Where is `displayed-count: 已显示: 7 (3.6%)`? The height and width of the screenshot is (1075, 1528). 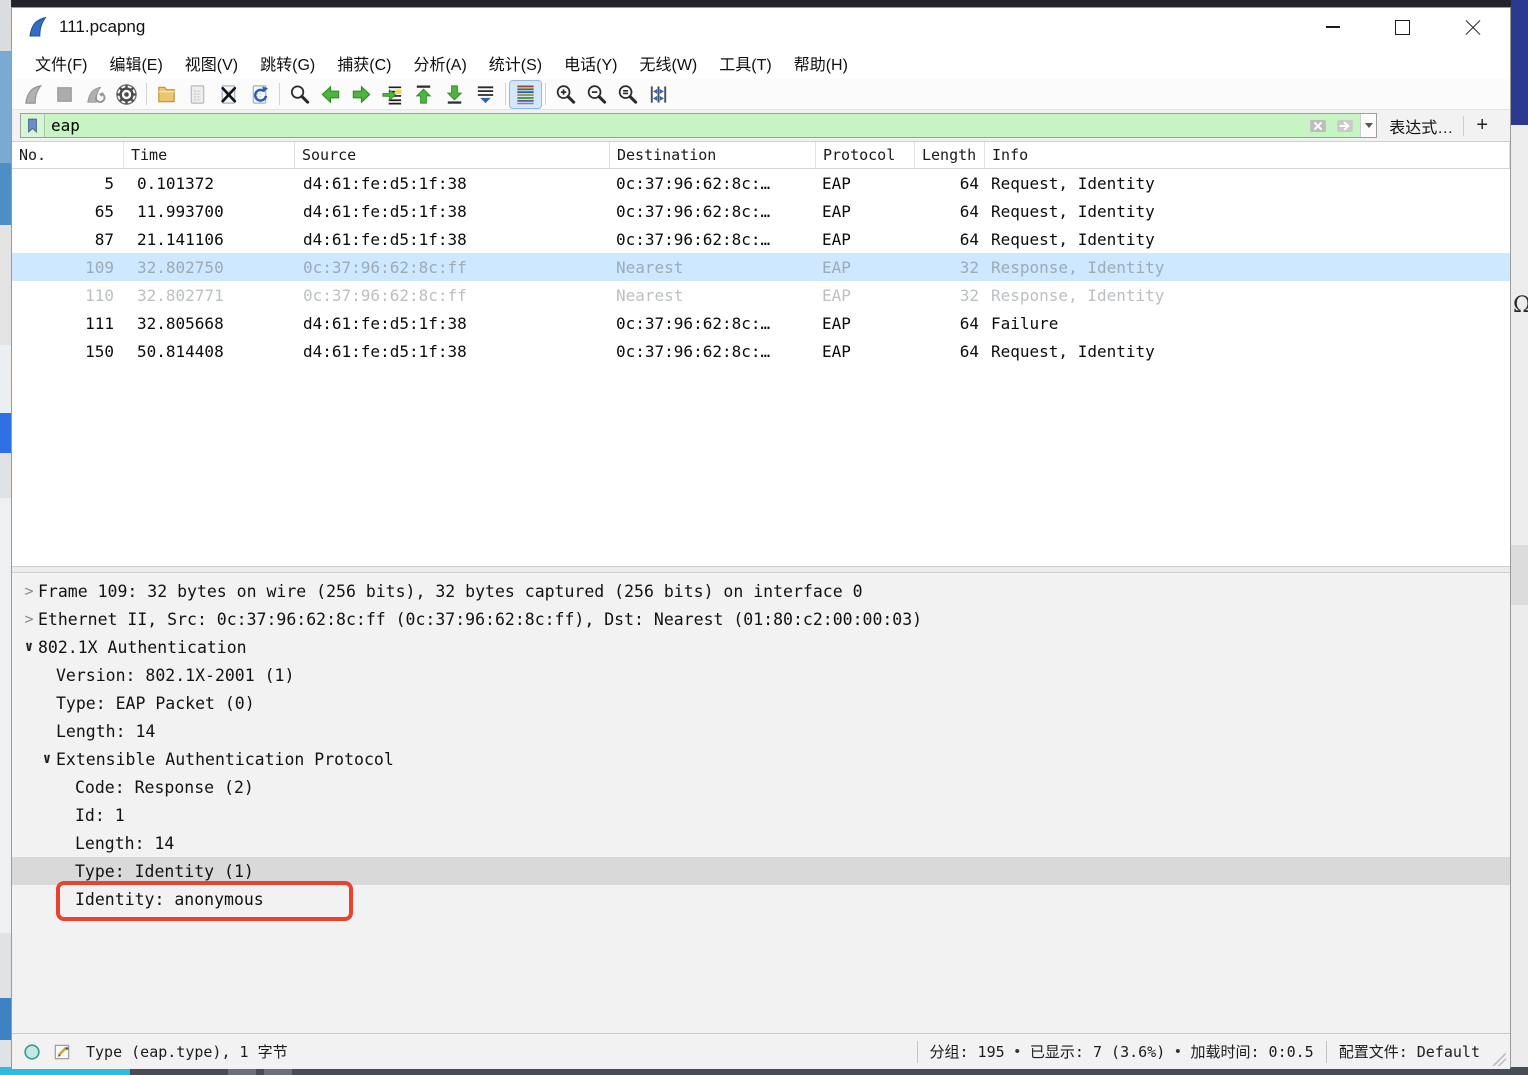 displayed-count: 已显示: 7 (3.6%) is located at coordinates (1097, 1052).